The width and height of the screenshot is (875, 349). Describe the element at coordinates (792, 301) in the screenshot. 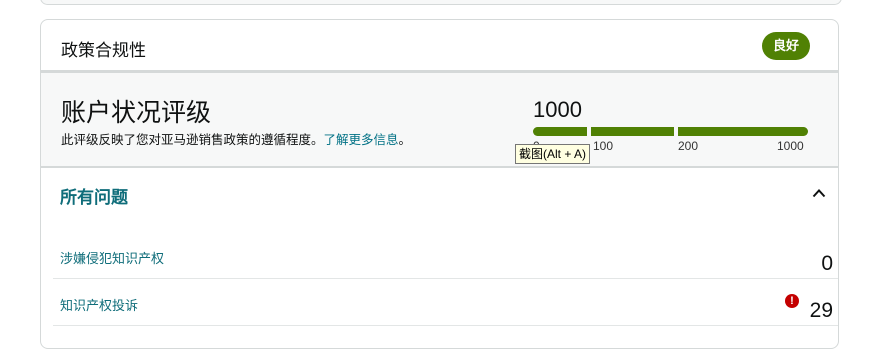

I see `alert-icon: !` at that location.